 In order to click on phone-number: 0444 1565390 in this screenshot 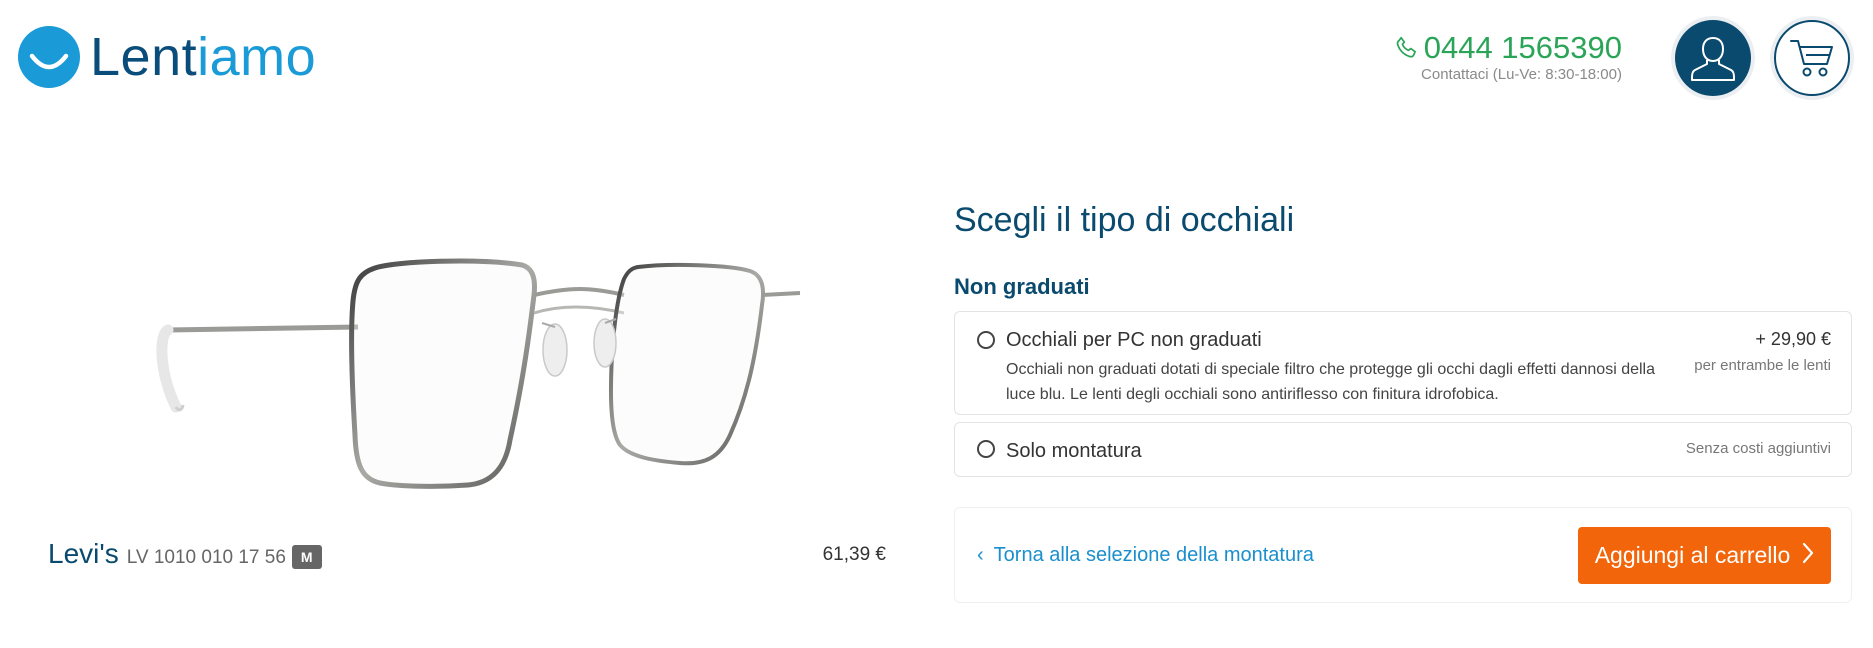, I will do `click(1522, 47)`.